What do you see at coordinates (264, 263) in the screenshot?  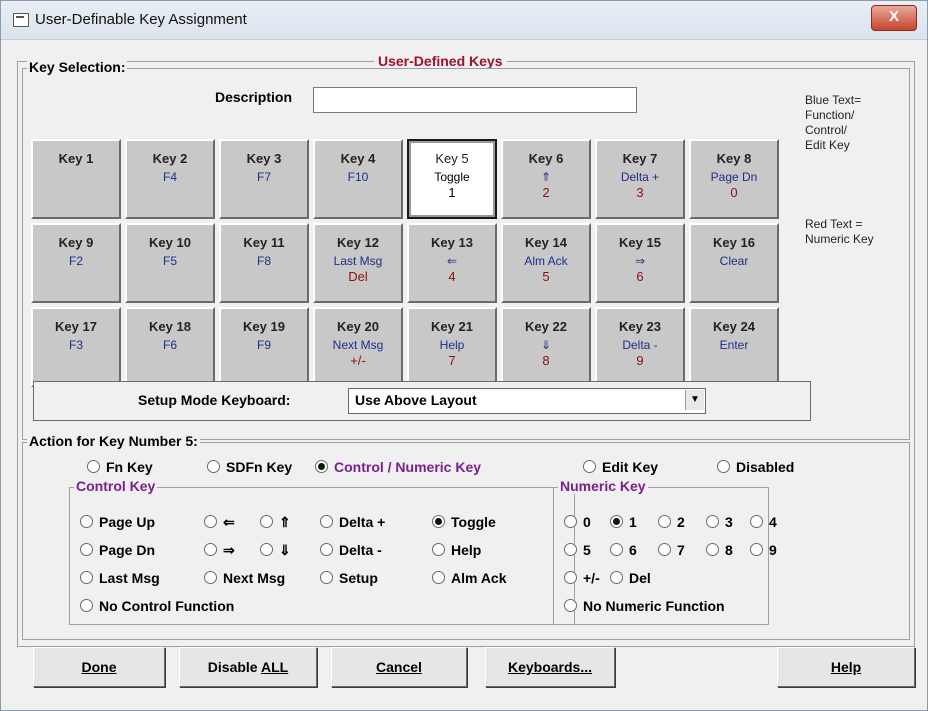 I see `key-button-11: Key 11 F8` at bounding box center [264, 263].